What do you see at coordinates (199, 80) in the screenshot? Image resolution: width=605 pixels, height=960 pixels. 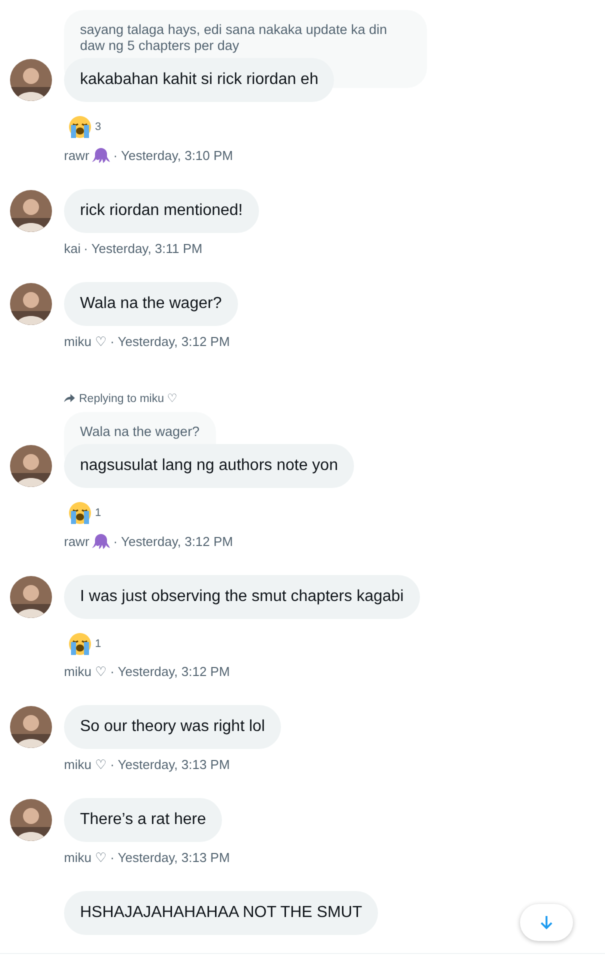 I see `message-bubble: kakabahan kahit si rick riordan eh` at bounding box center [199, 80].